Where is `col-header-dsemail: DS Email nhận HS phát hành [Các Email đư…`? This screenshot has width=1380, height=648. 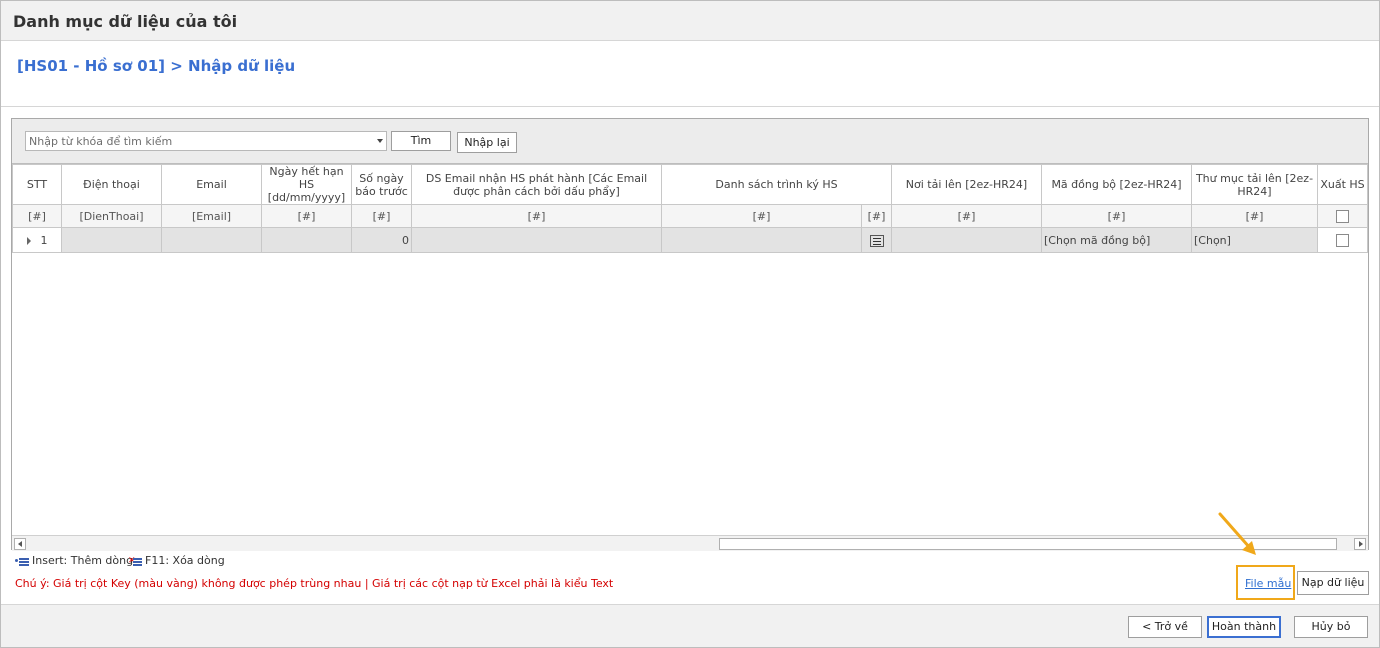
col-header-dsemail: DS Email nhận HS phát hành [Các Email đư… is located at coordinates (536, 184).